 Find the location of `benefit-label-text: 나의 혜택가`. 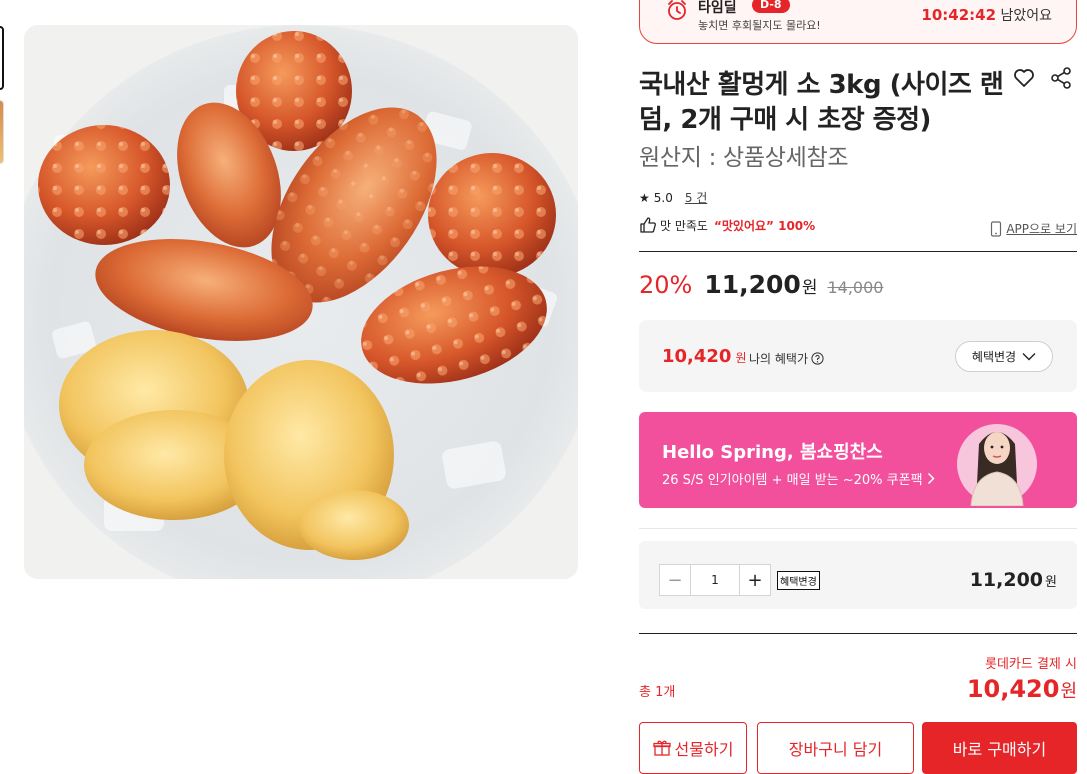

benefit-label-text: 나의 혜택가 is located at coordinates (779, 359).